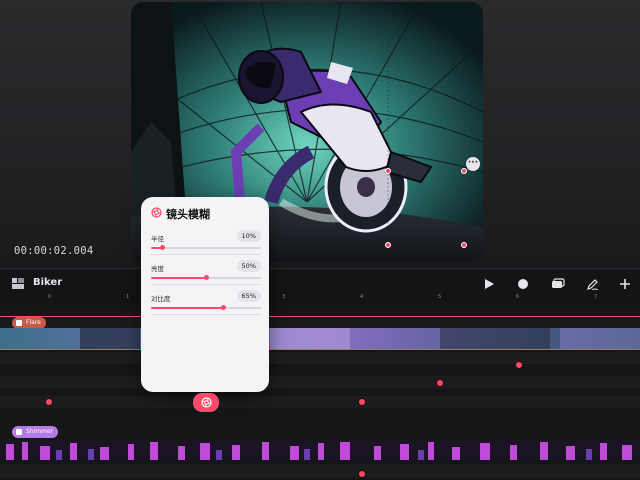  What do you see at coordinates (18, 283) in the screenshot?
I see `project-icon` at bounding box center [18, 283].